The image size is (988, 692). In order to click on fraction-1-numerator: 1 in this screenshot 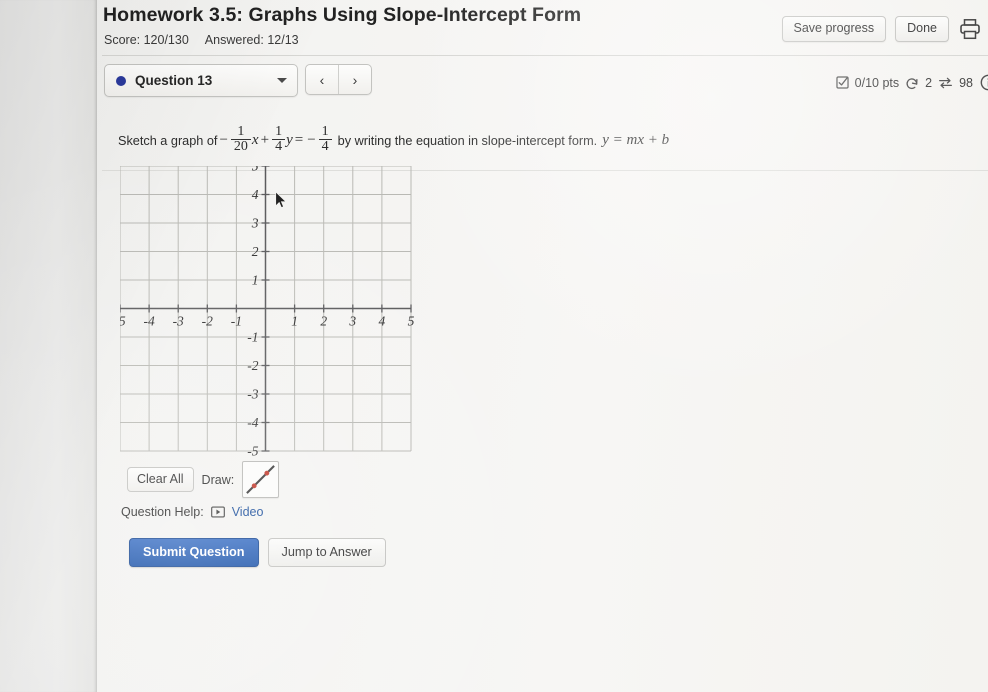, I will do `click(241, 131)`.